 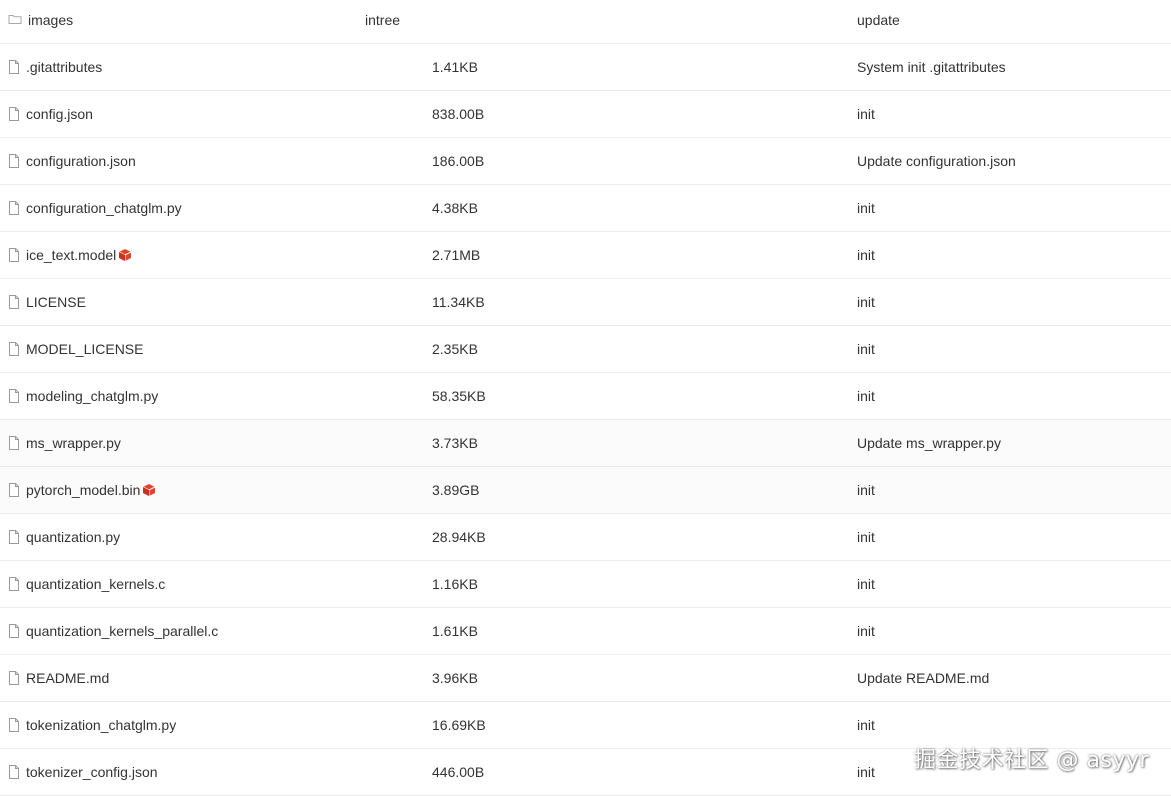 What do you see at coordinates (92, 772) in the screenshot?
I see `file-name-link: tokenizer_config.json` at bounding box center [92, 772].